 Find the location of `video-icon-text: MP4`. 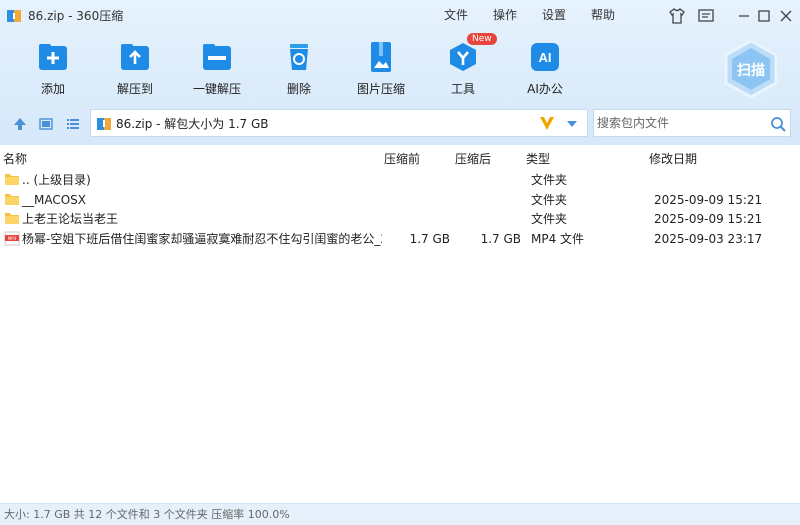

video-icon-text: MP4 is located at coordinates (12, 238).